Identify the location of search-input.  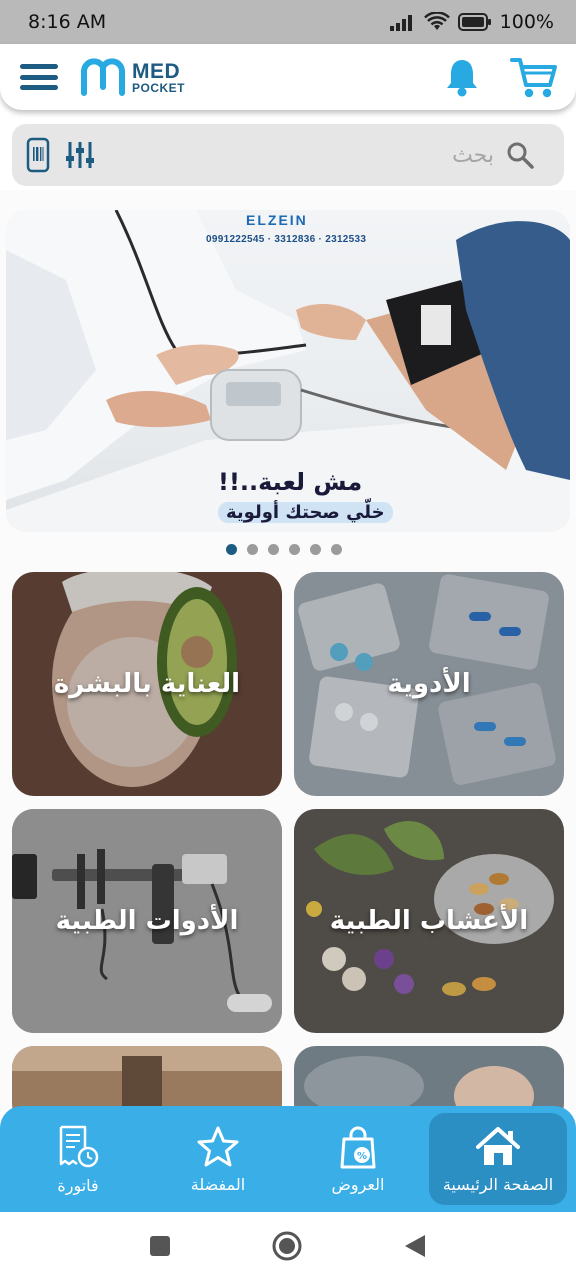
(294, 155).